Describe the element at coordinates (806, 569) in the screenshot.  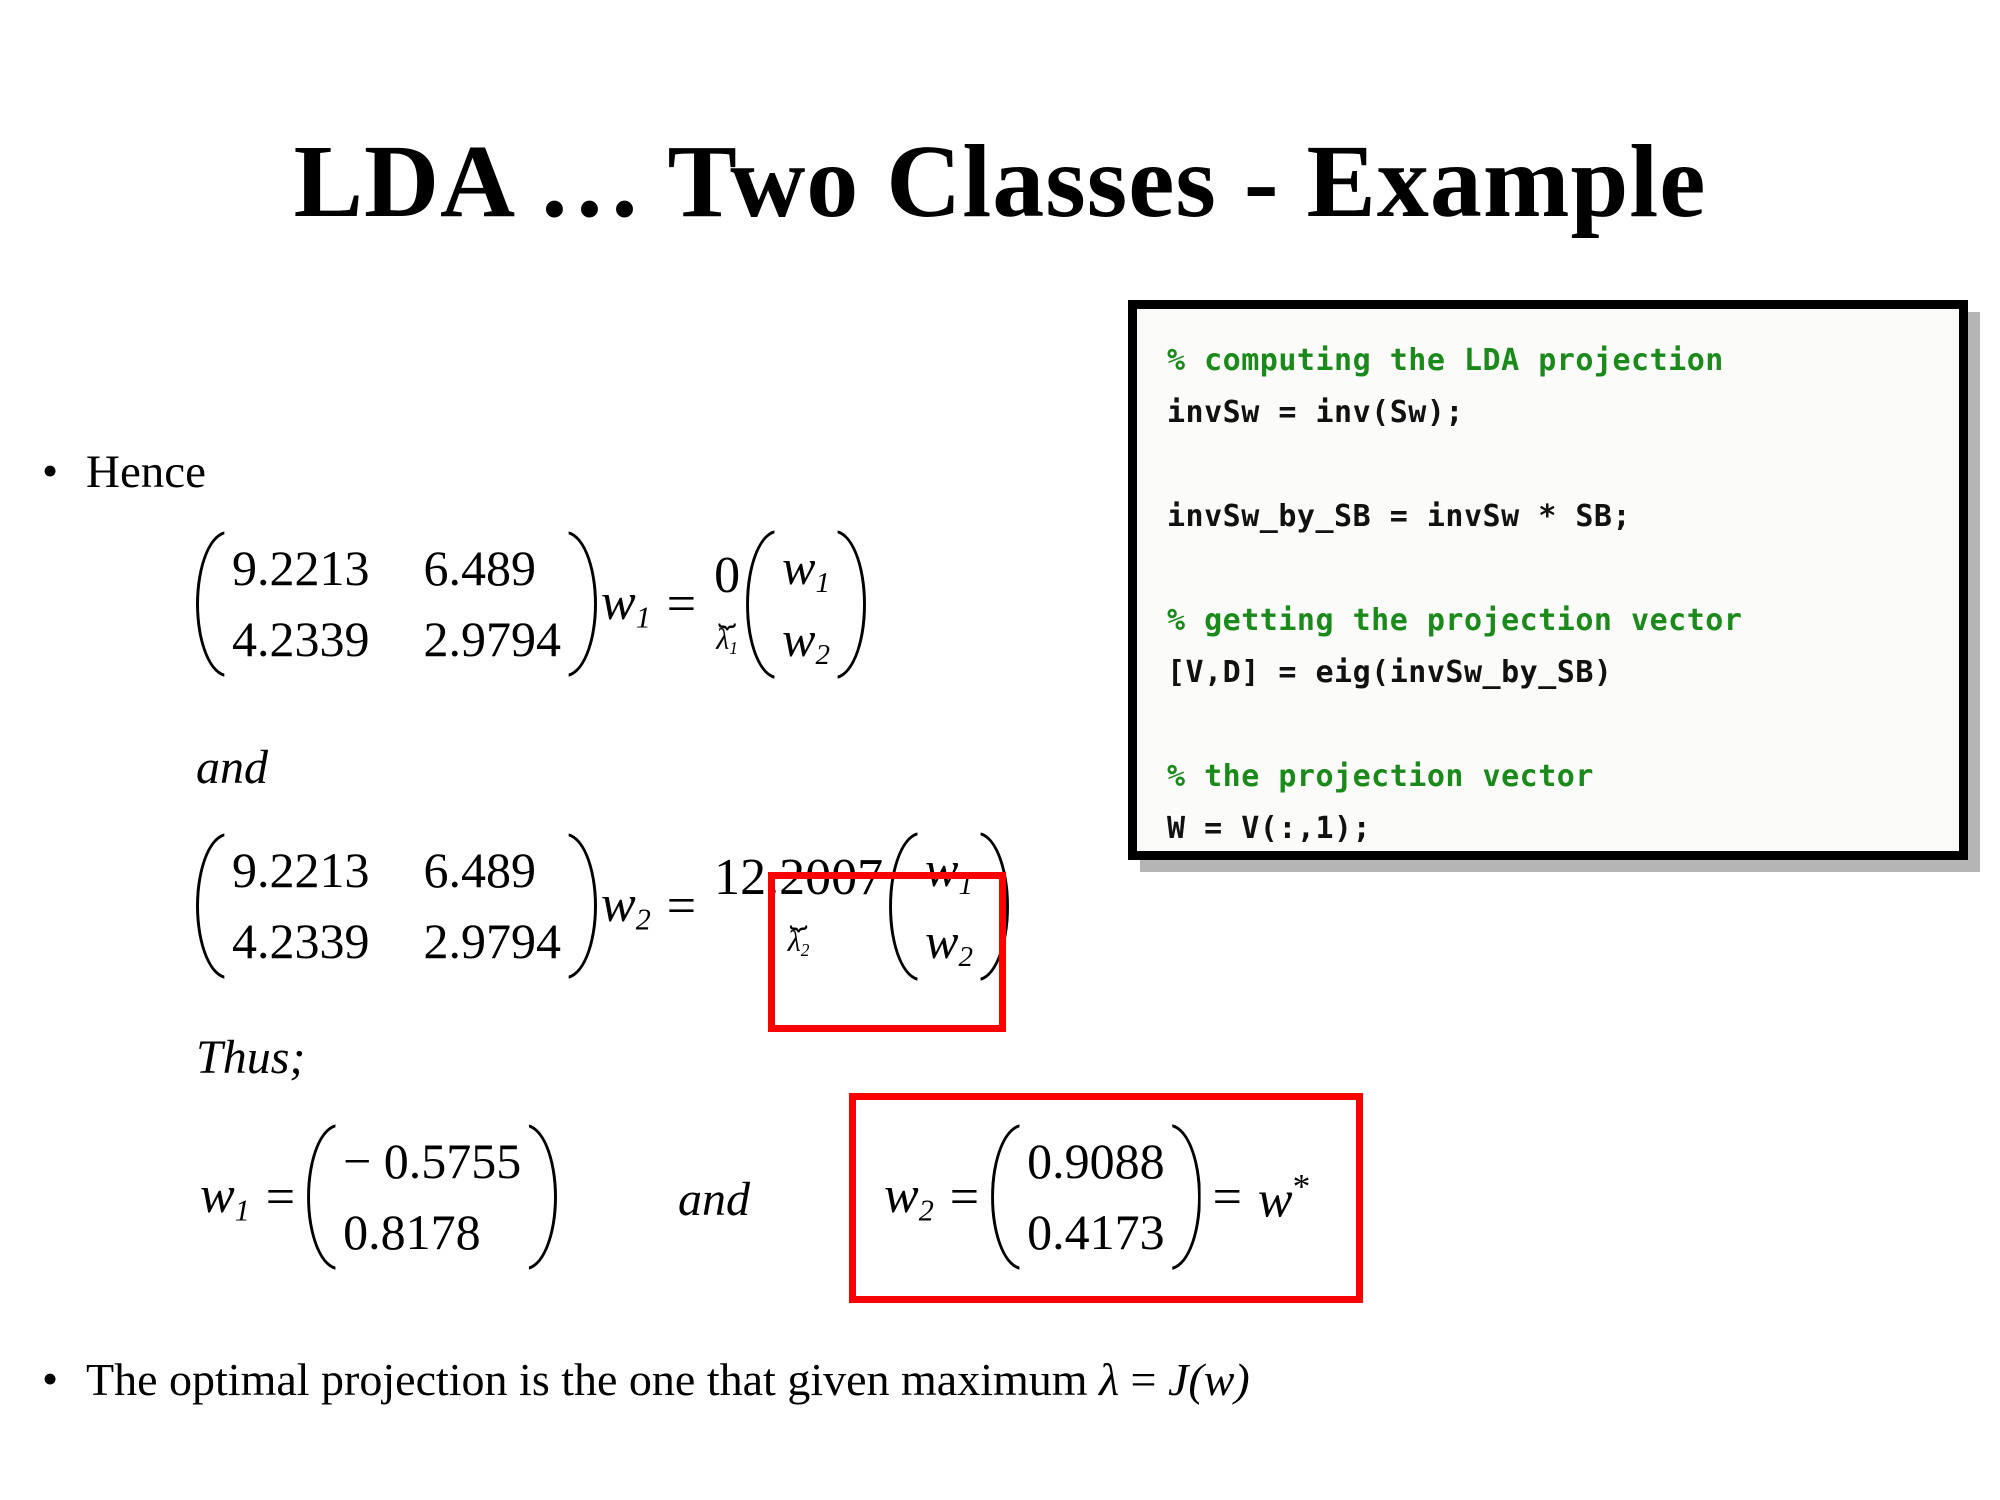
I see `vector-cell-w1: w1` at that location.